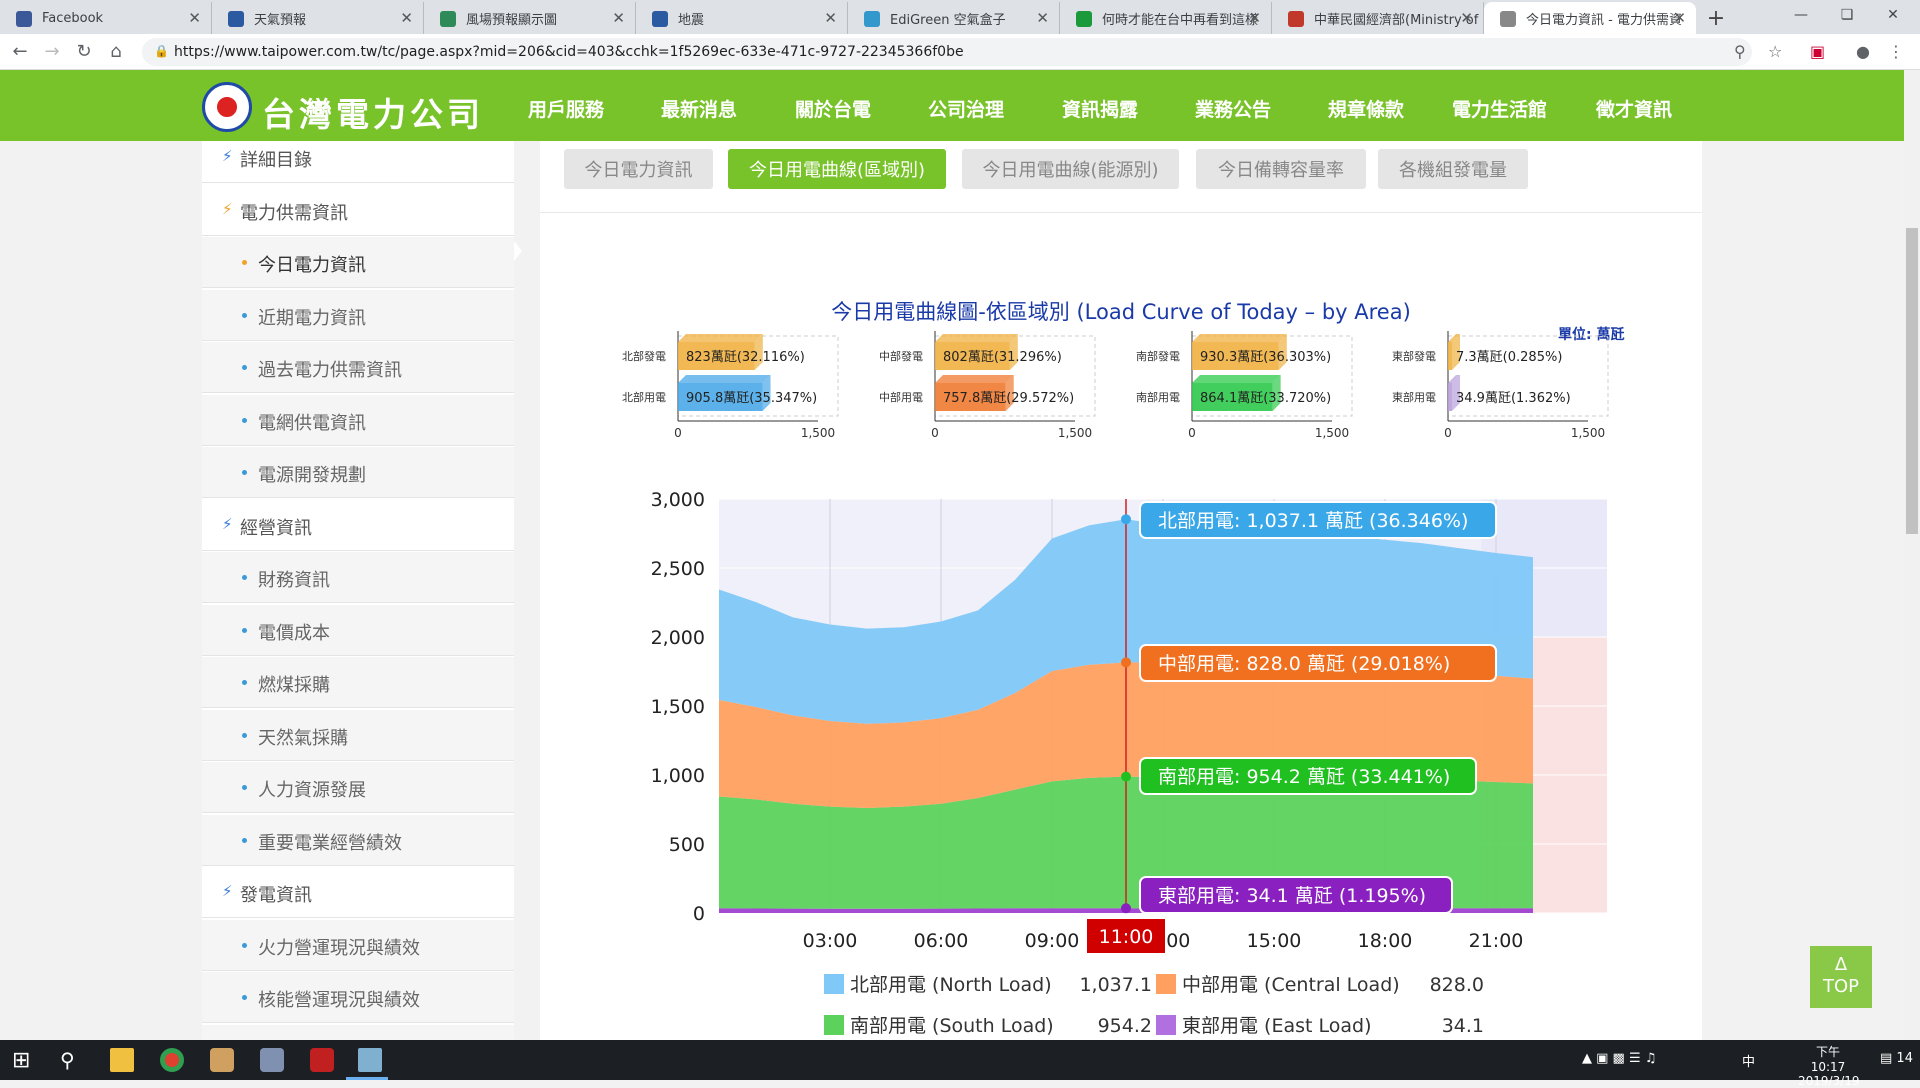 The image size is (1920, 1088). I want to click on zoom-icon: ⚲, so click(1740, 51).